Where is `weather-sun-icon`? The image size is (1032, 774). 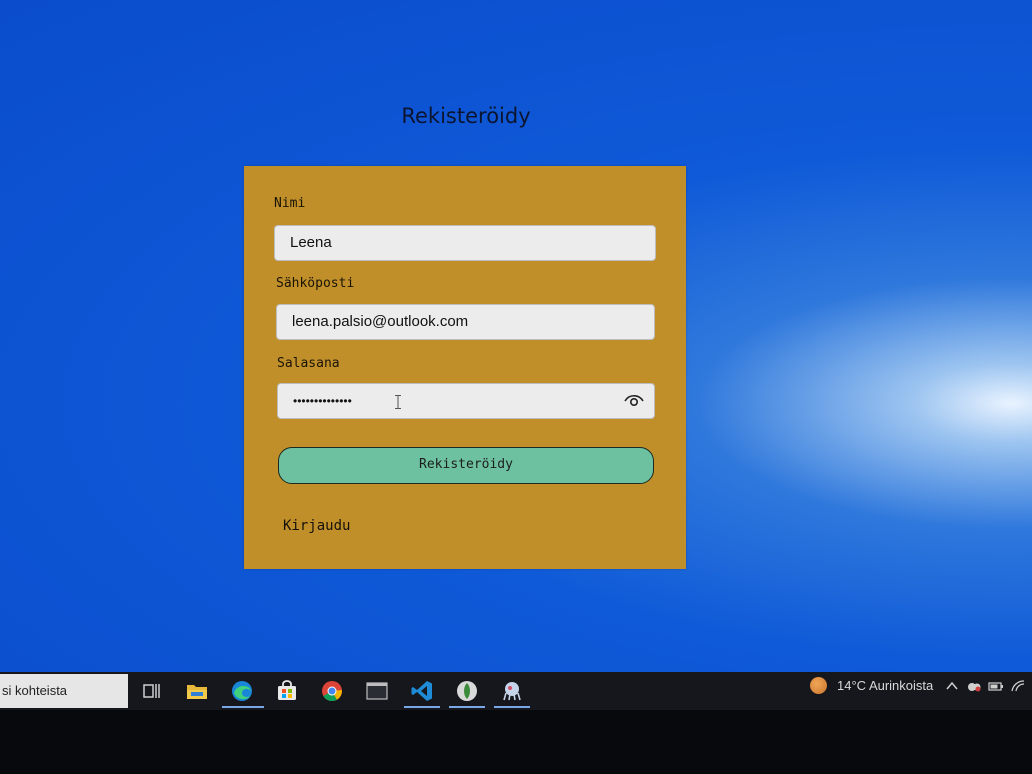 weather-sun-icon is located at coordinates (818, 685).